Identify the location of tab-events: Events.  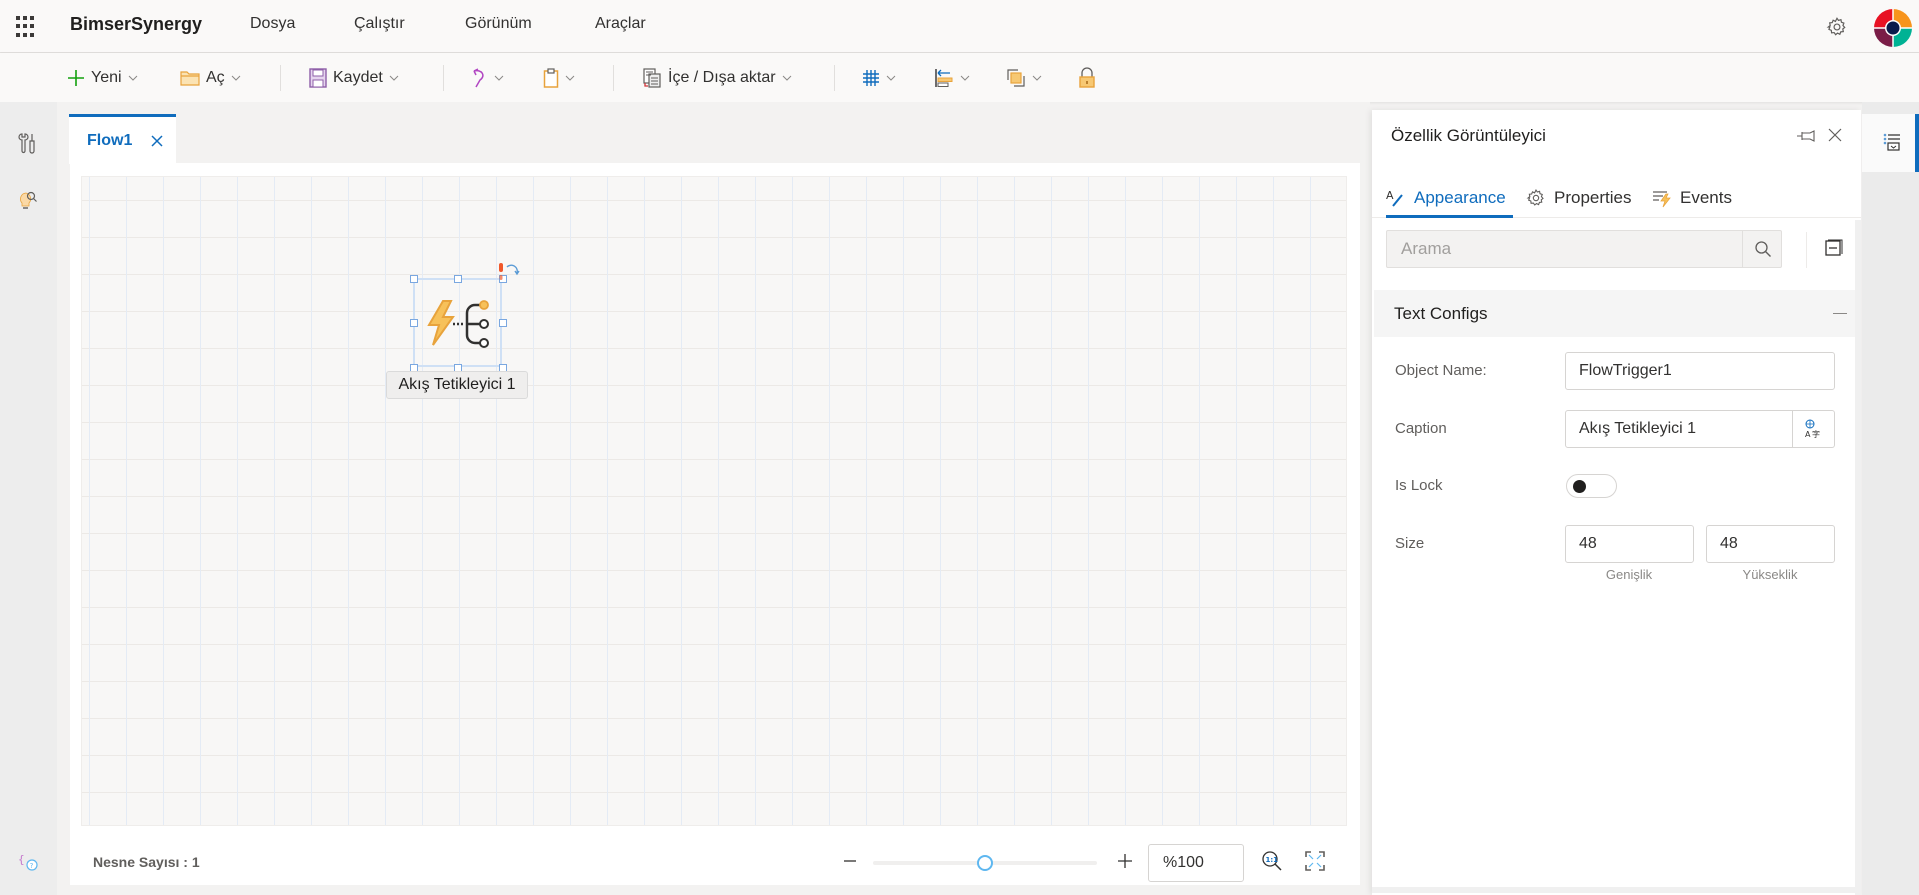
(1692, 198).